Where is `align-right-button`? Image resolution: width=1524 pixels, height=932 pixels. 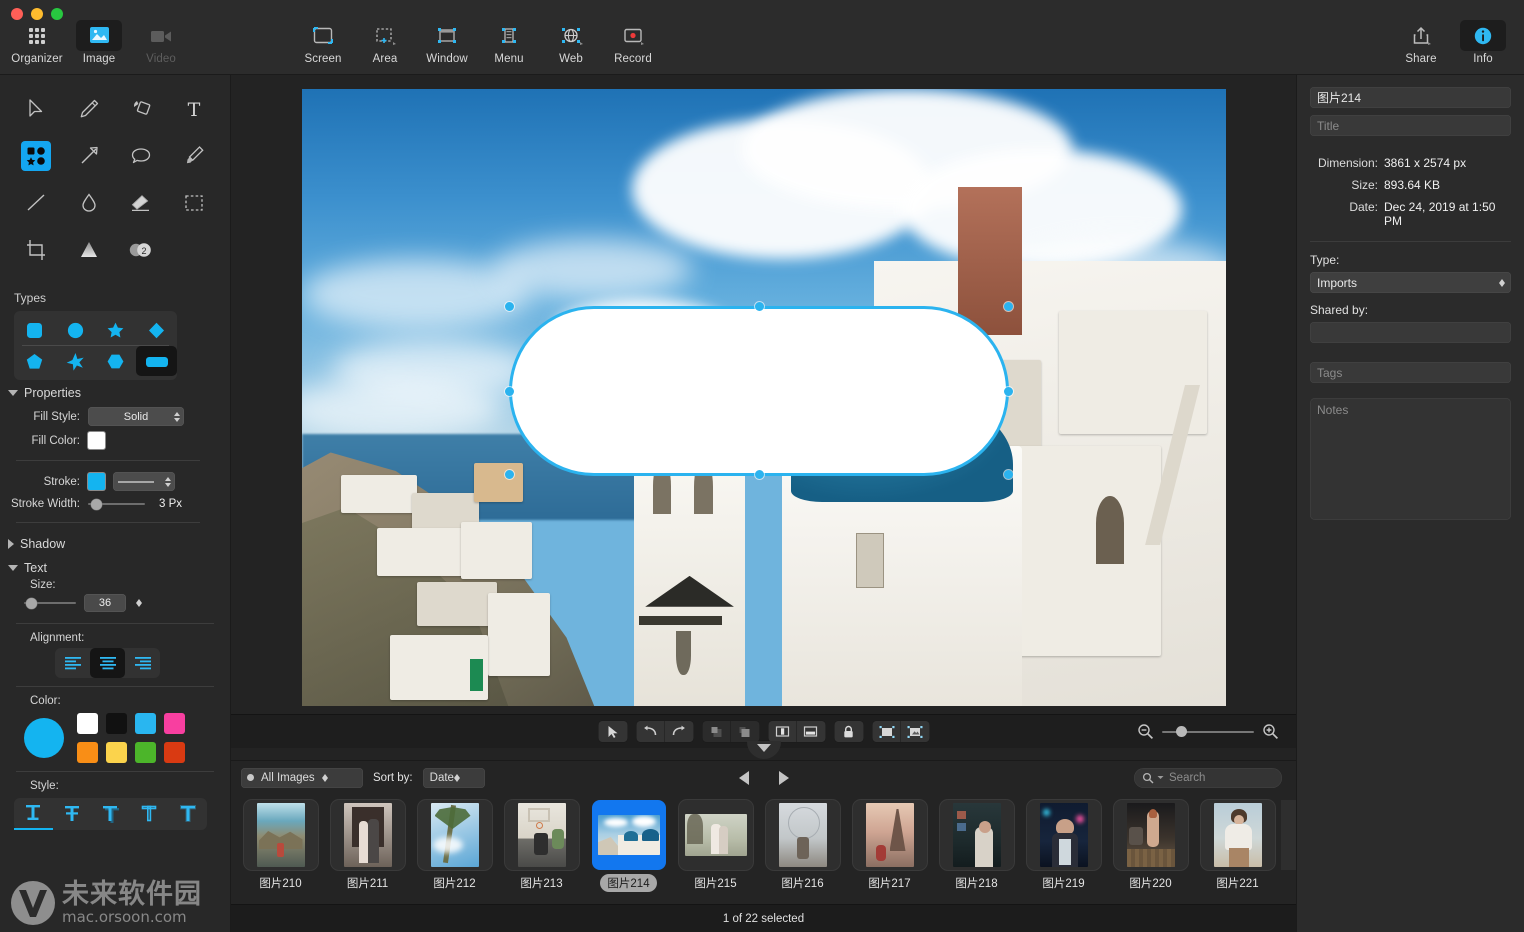
align-right-button is located at coordinates (142, 663).